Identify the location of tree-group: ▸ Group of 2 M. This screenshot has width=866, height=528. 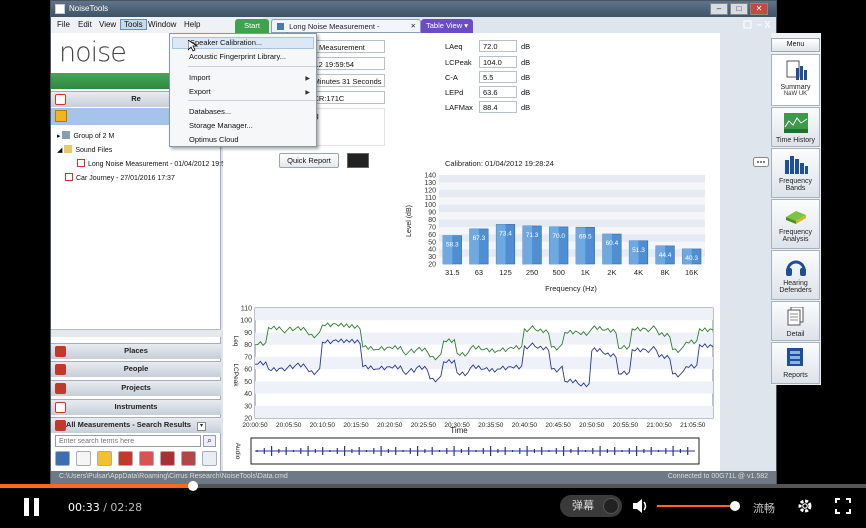
(85, 135).